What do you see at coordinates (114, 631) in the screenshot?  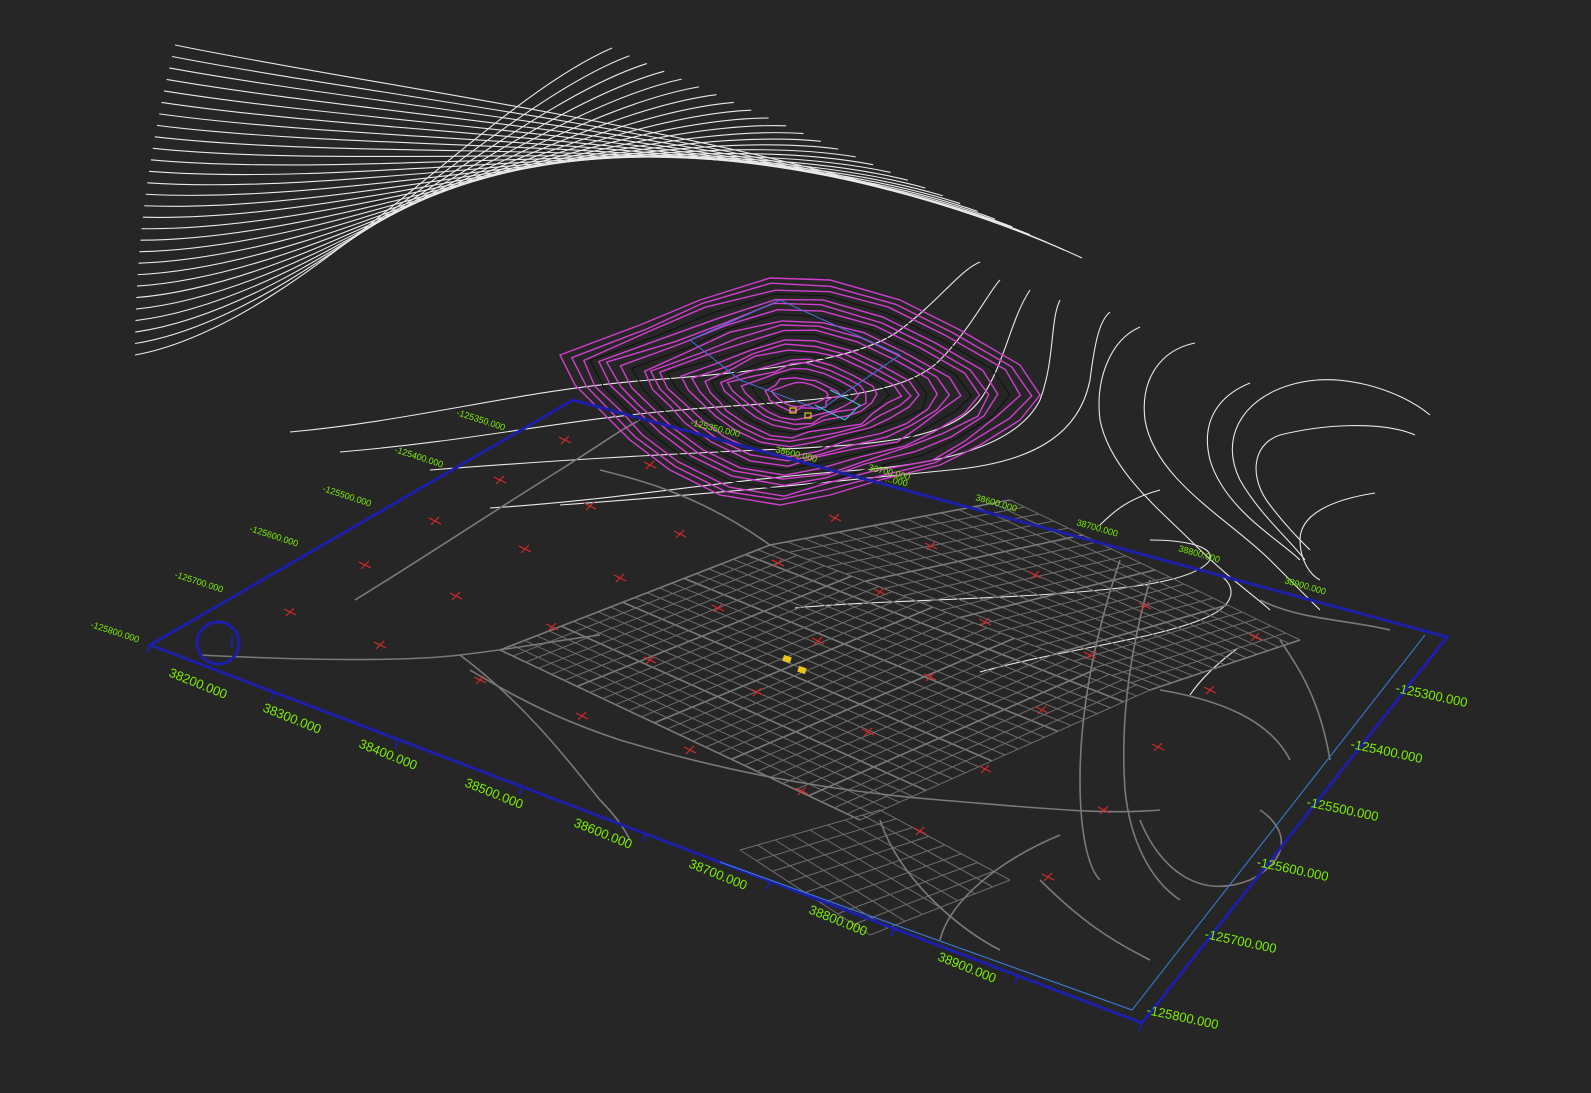 I see `left-axis-label: -125800.000` at bounding box center [114, 631].